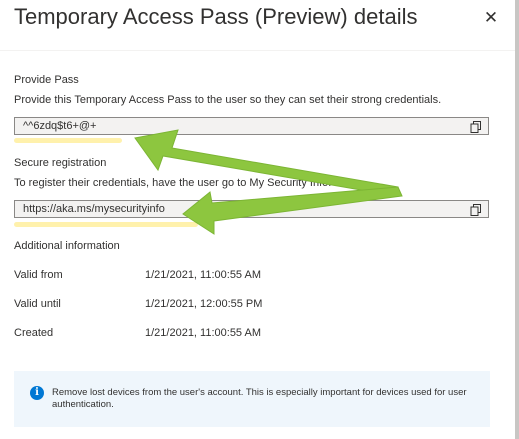  I want to click on pass-field: ^^6zdq$t6+@+, so click(251, 126).